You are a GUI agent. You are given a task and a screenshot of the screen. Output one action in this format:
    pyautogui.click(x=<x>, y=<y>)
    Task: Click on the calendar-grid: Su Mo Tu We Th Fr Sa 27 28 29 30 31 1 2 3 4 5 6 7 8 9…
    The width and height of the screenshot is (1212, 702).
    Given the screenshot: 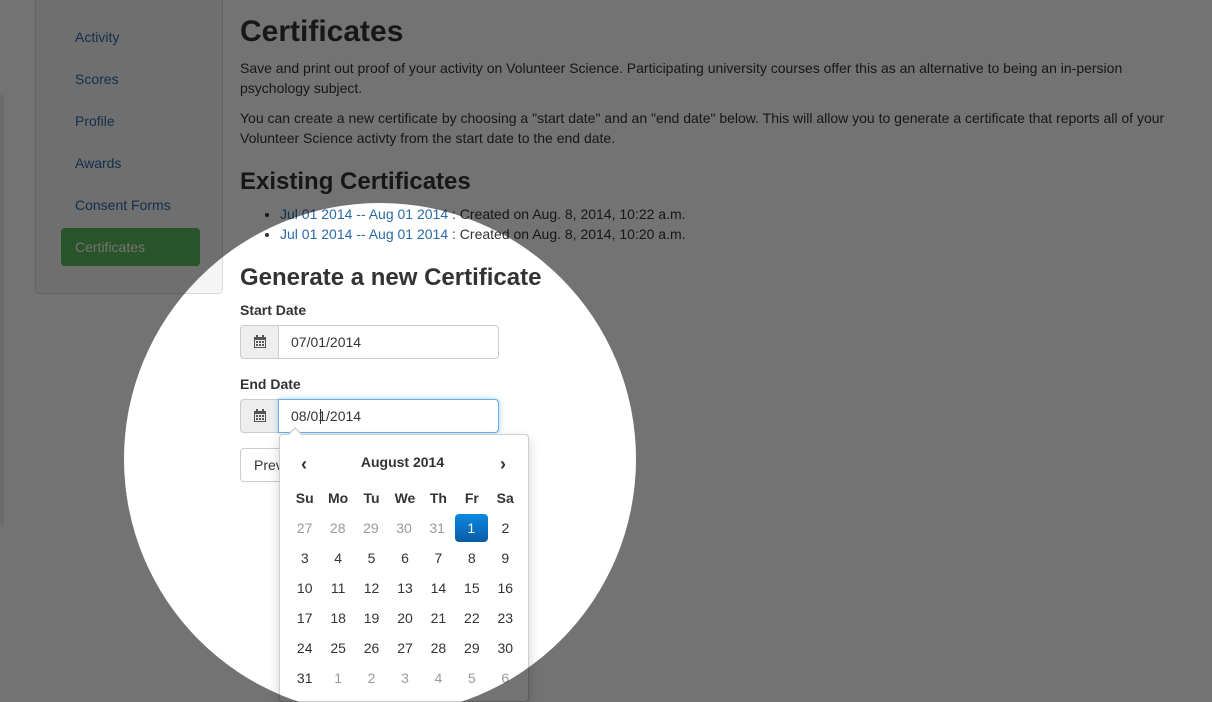 What is the action you would take?
    pyautogui.click(x=405, y=588)
    